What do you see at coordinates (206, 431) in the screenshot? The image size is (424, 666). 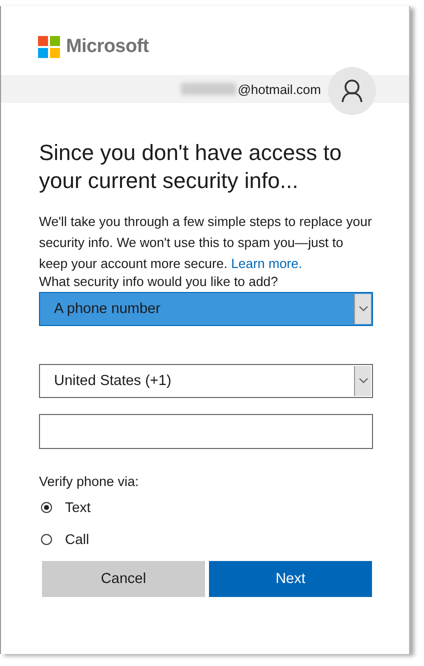 I see `phone-number-field` at bounding box center [206, 431].